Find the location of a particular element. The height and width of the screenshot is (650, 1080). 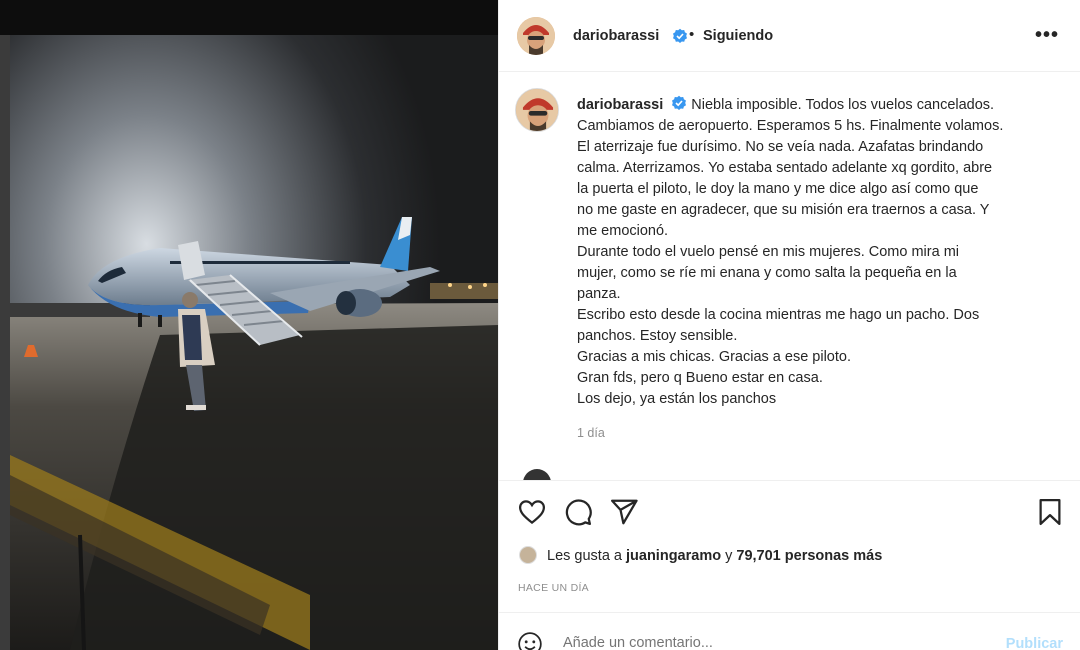

heart-icon is located at coordinates (532, 512).